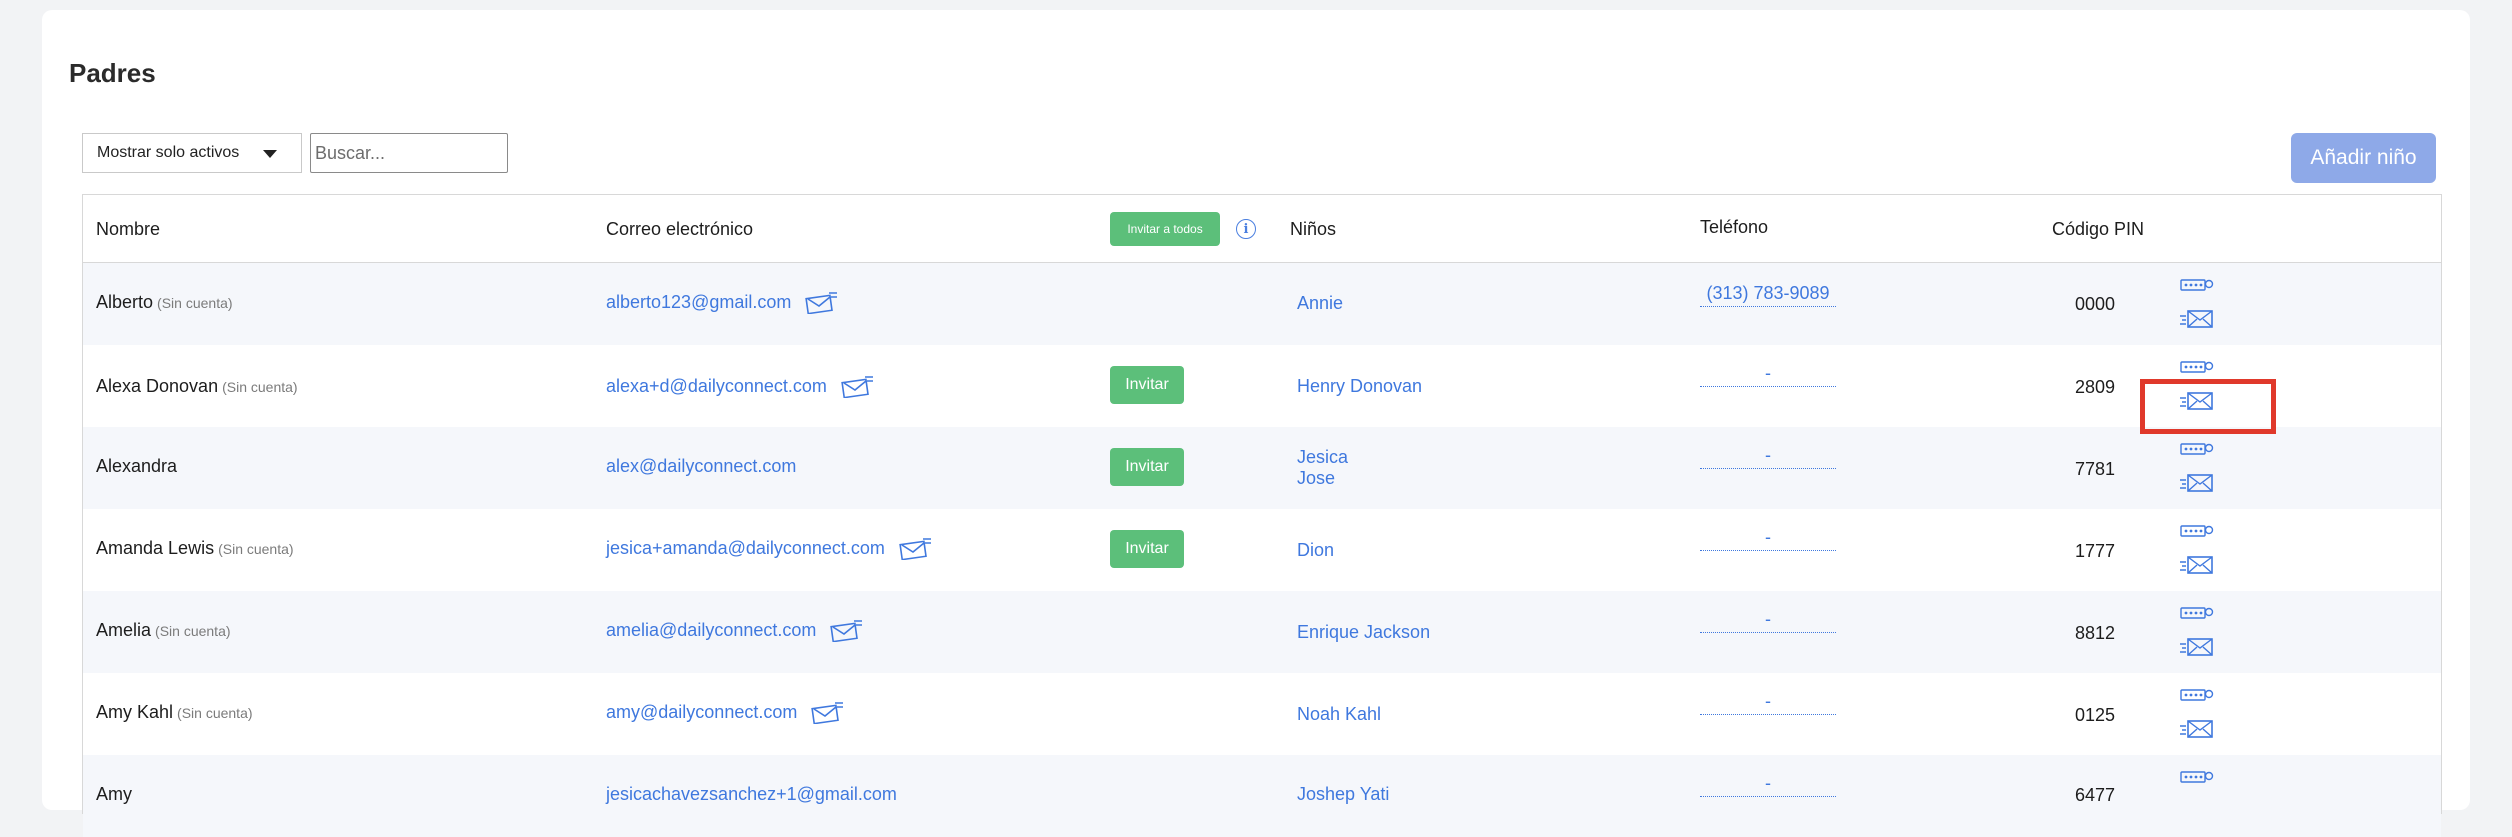 This screenshot has width=2512, height=837. What do you see at coordinates (2098, 229) in the screenshot?
I see `column-pin: Código PIN` at bounding box center [2098, 229].